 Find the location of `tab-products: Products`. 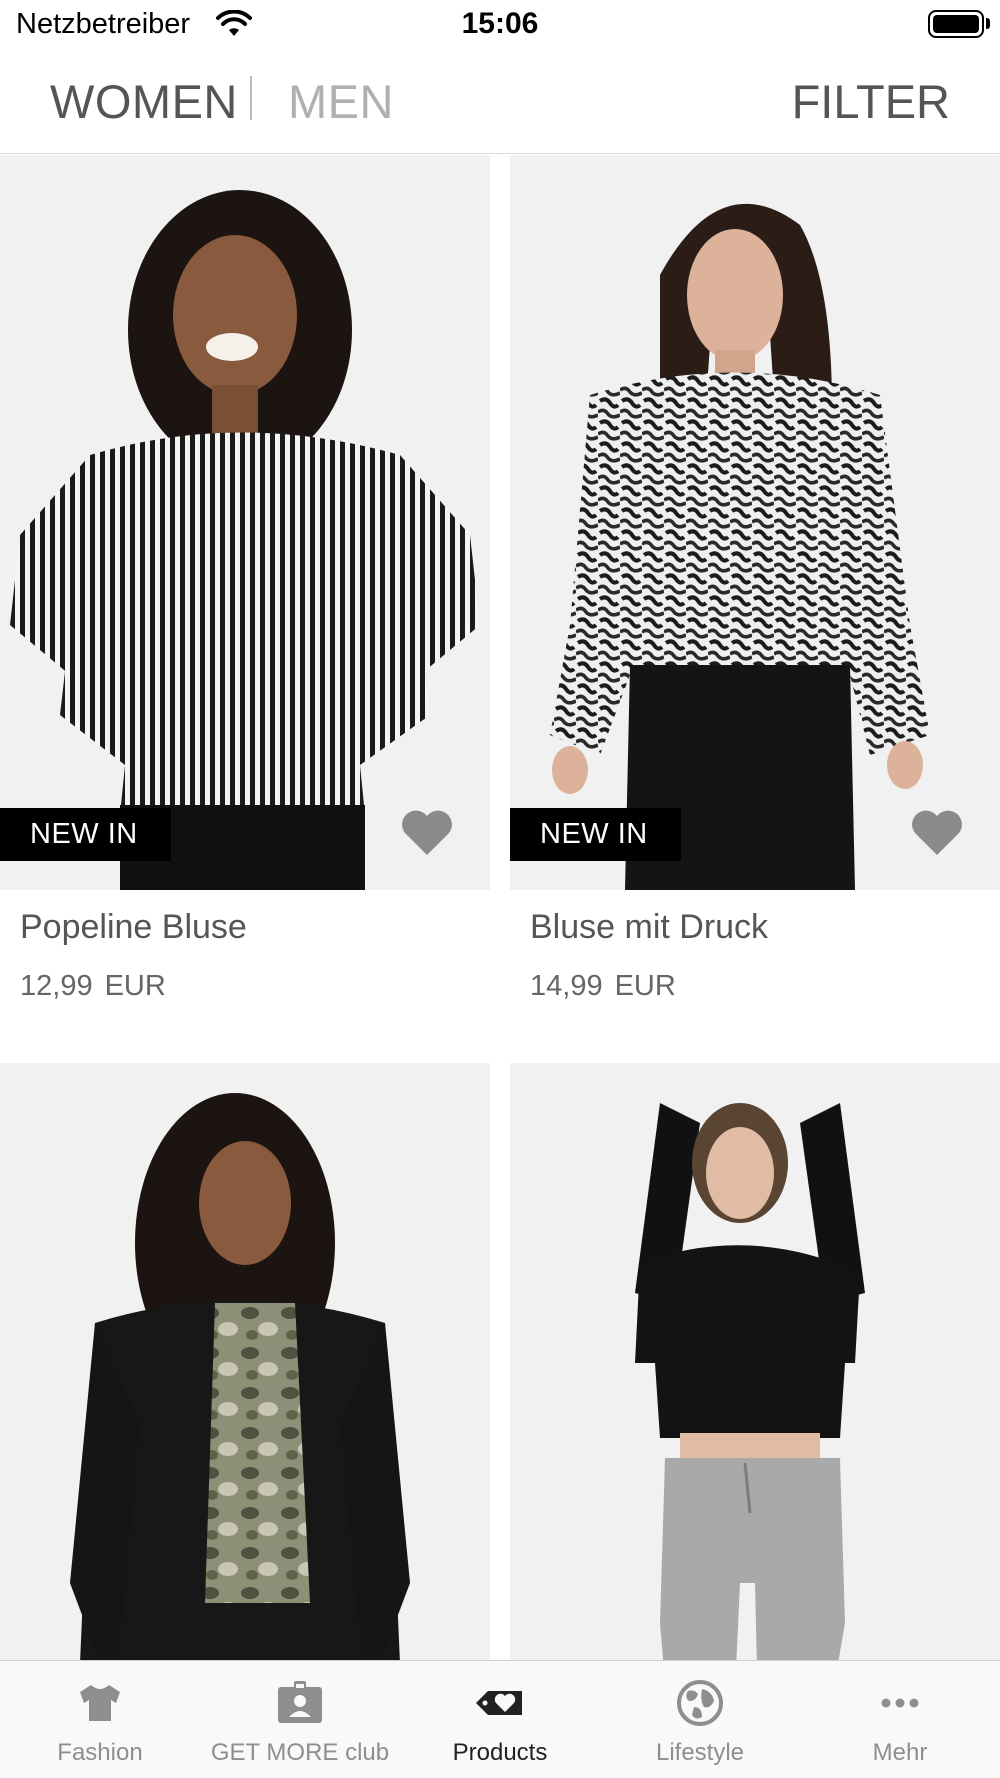

tab-products: Products is located at coordinates (500, 1719).